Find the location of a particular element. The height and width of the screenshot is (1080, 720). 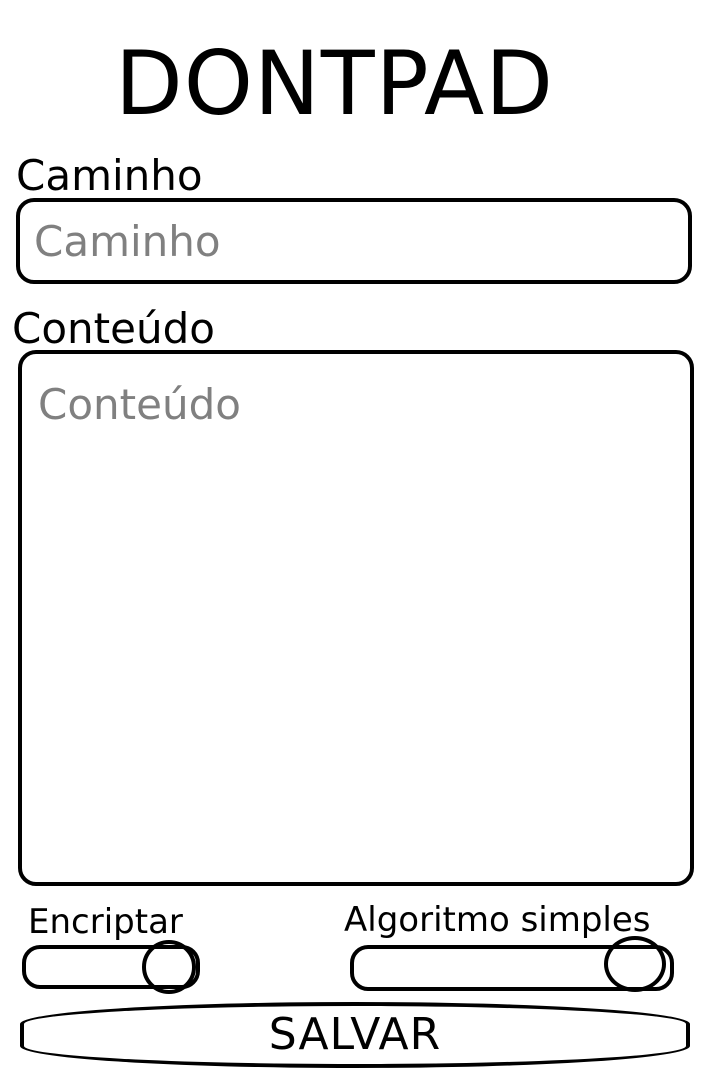

path-input is located at coordinates (354, 241).